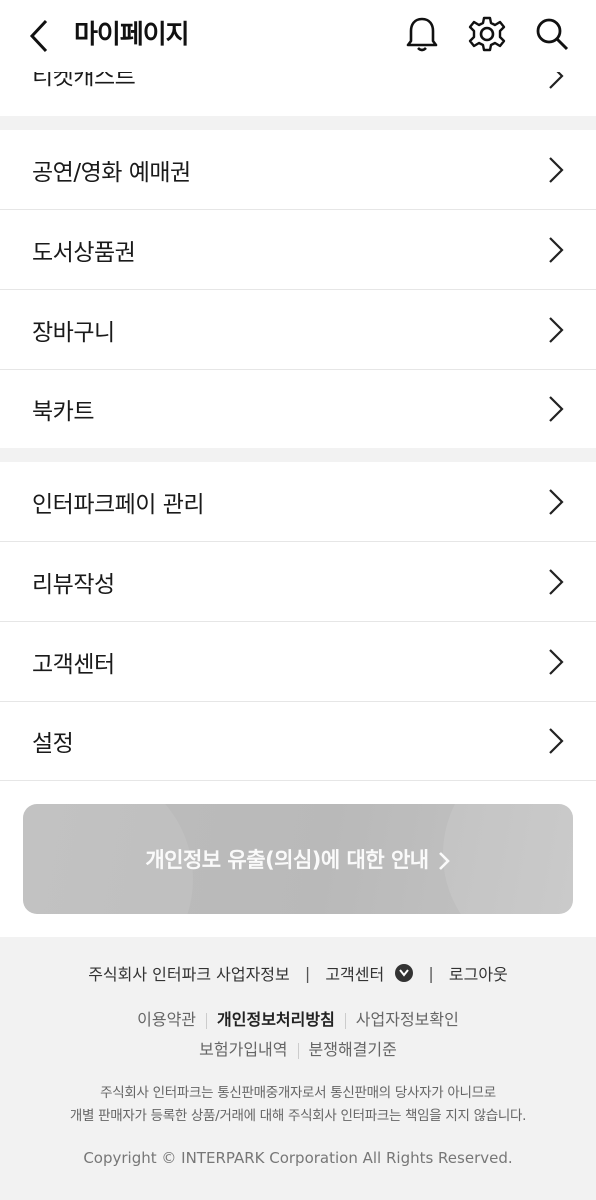 The height and width of the screenshot is (1200, 596). I want to click on terms-link: 이용약관, so click(166, 1019).